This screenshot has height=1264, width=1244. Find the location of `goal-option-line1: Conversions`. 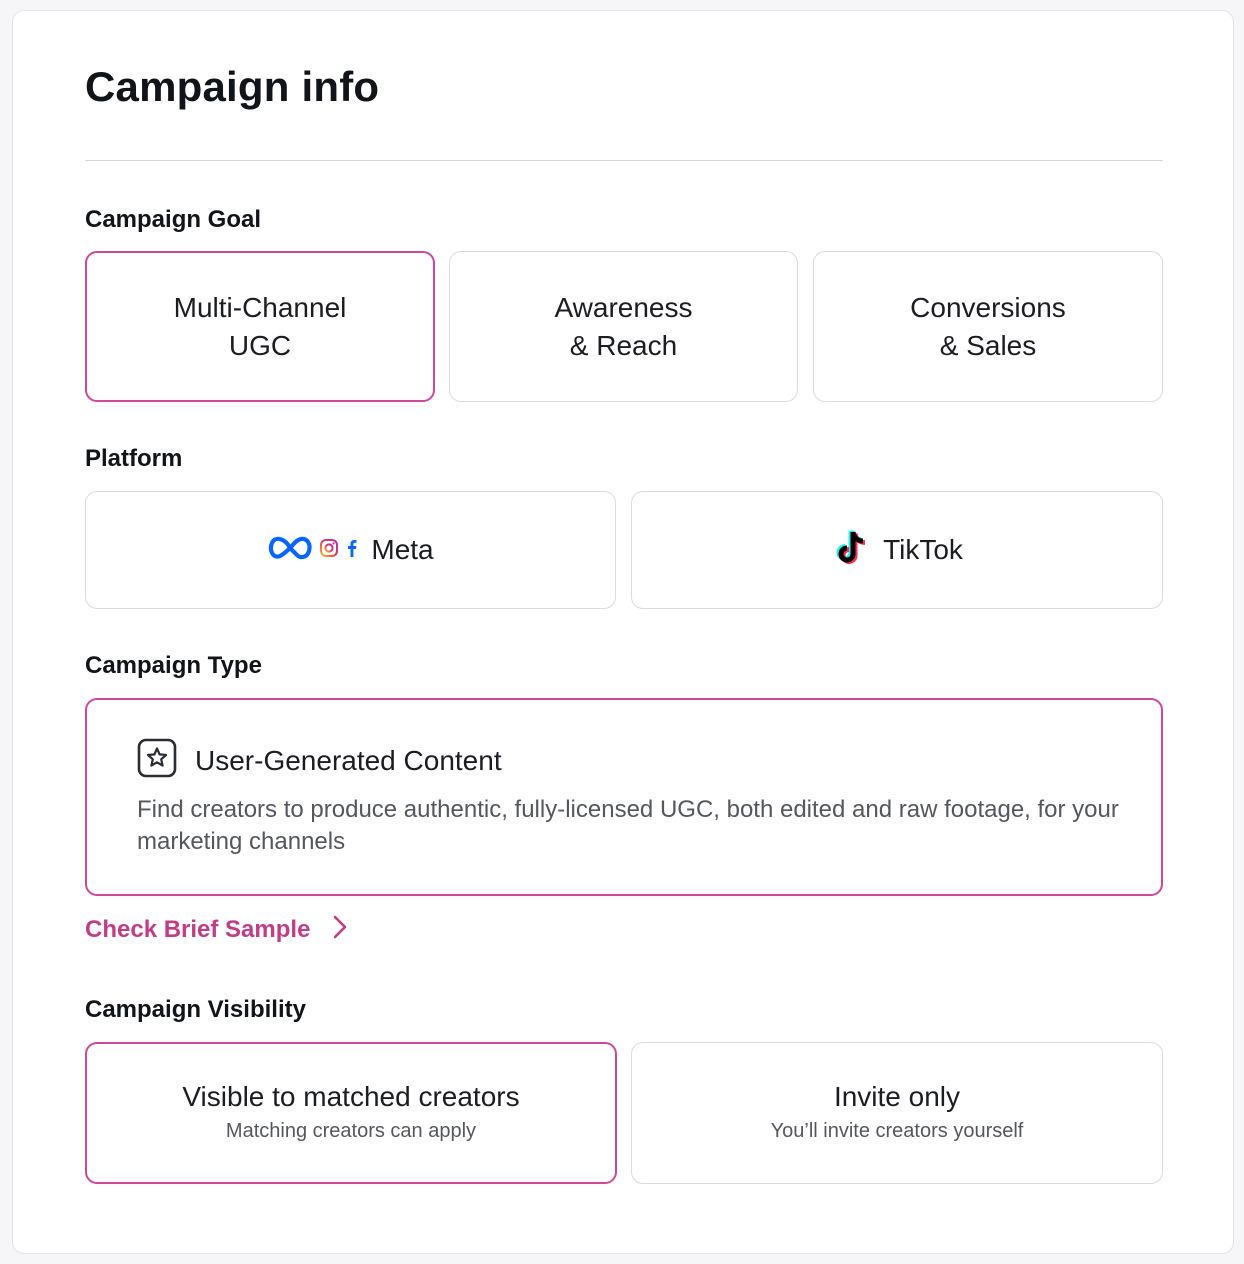

goal-option-line1: Conversions is located at coordinates (988, 307).